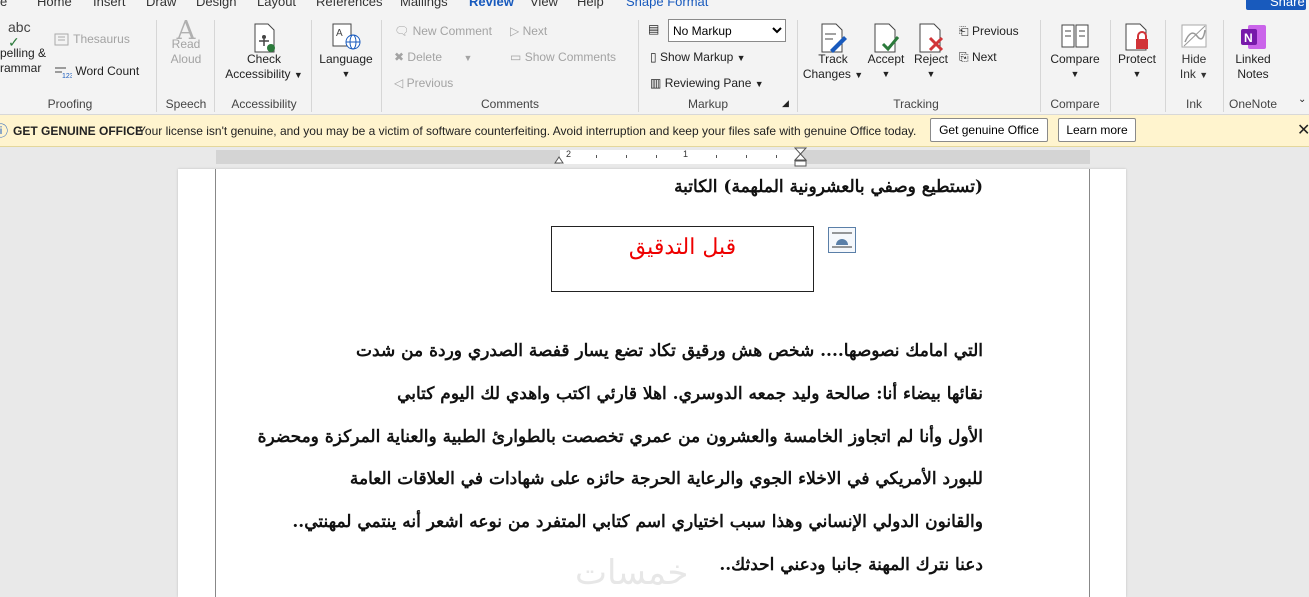 The height and width of the screenshot is (597, 1309). Describe the element at coordinates (263, 59) in the screenshot. I see `check-label: Check` at that location.